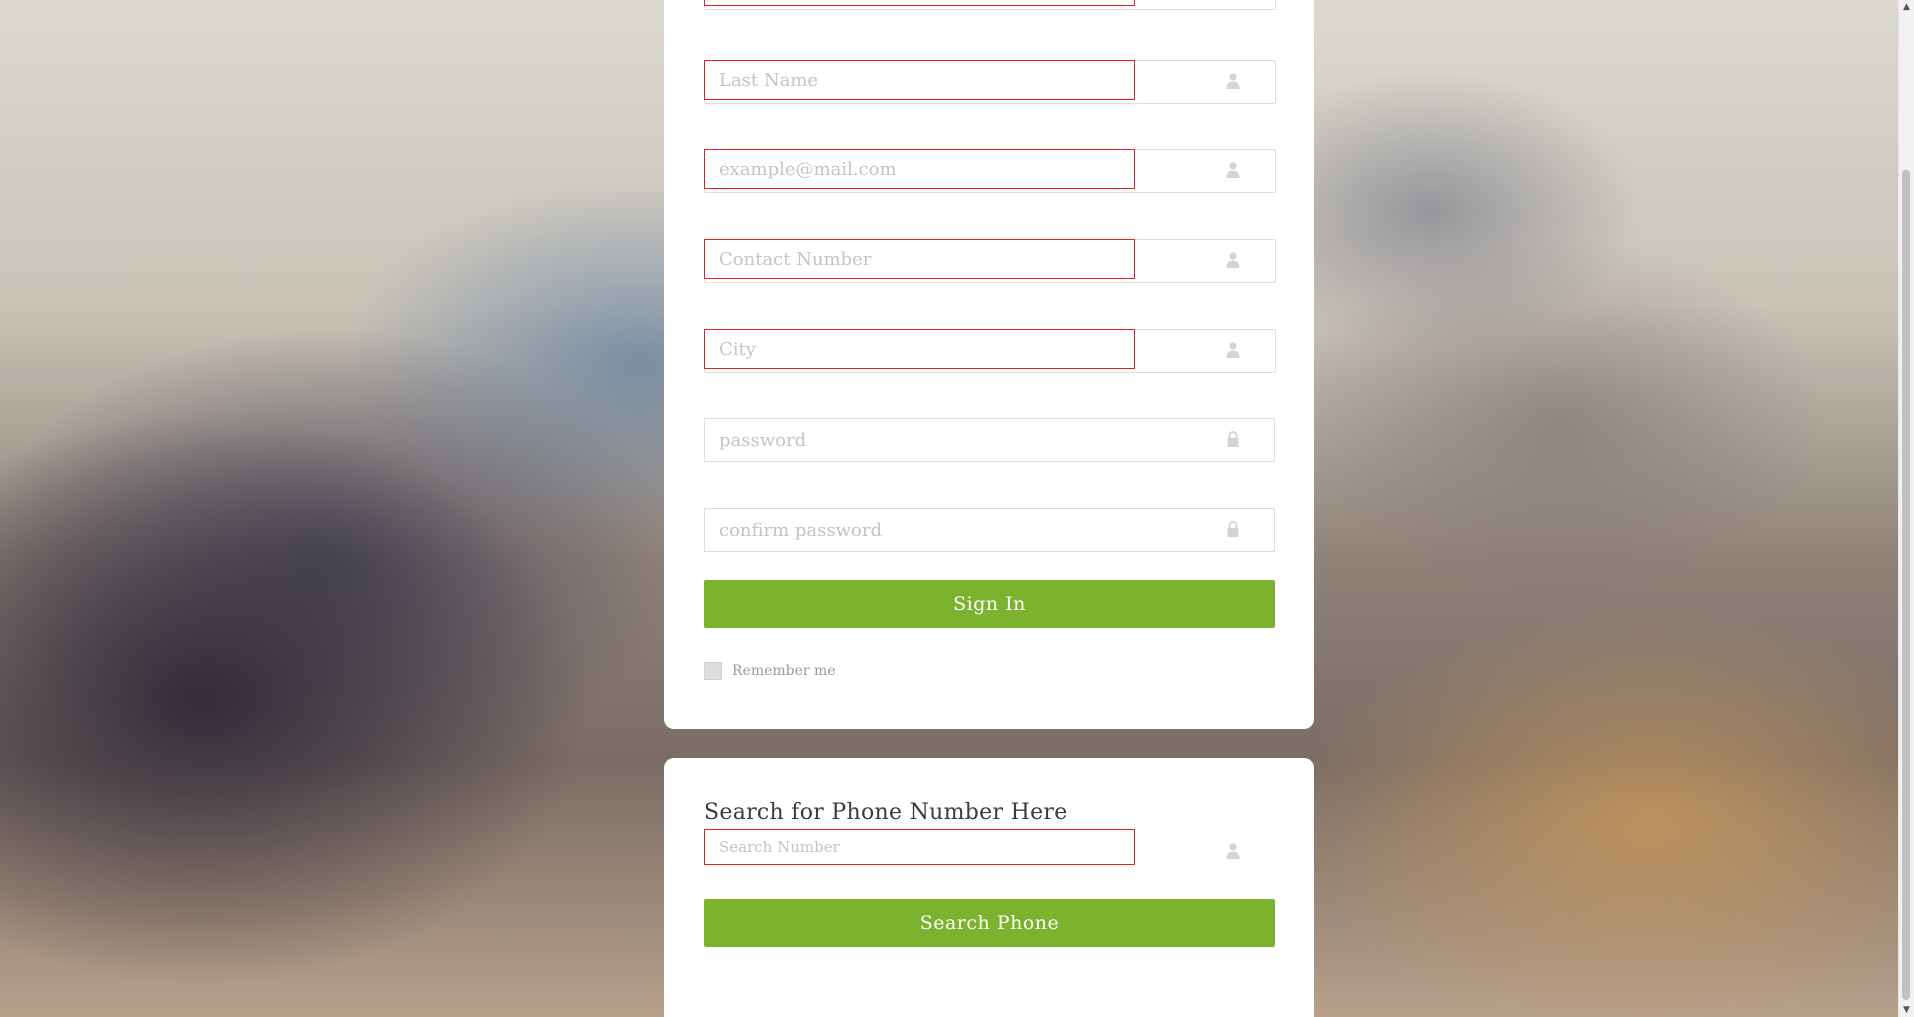 This screenshot has width=1914, height=1017. Describe the element at coordinates (919, 169) in the screenshot. I see `email-input` at that location.